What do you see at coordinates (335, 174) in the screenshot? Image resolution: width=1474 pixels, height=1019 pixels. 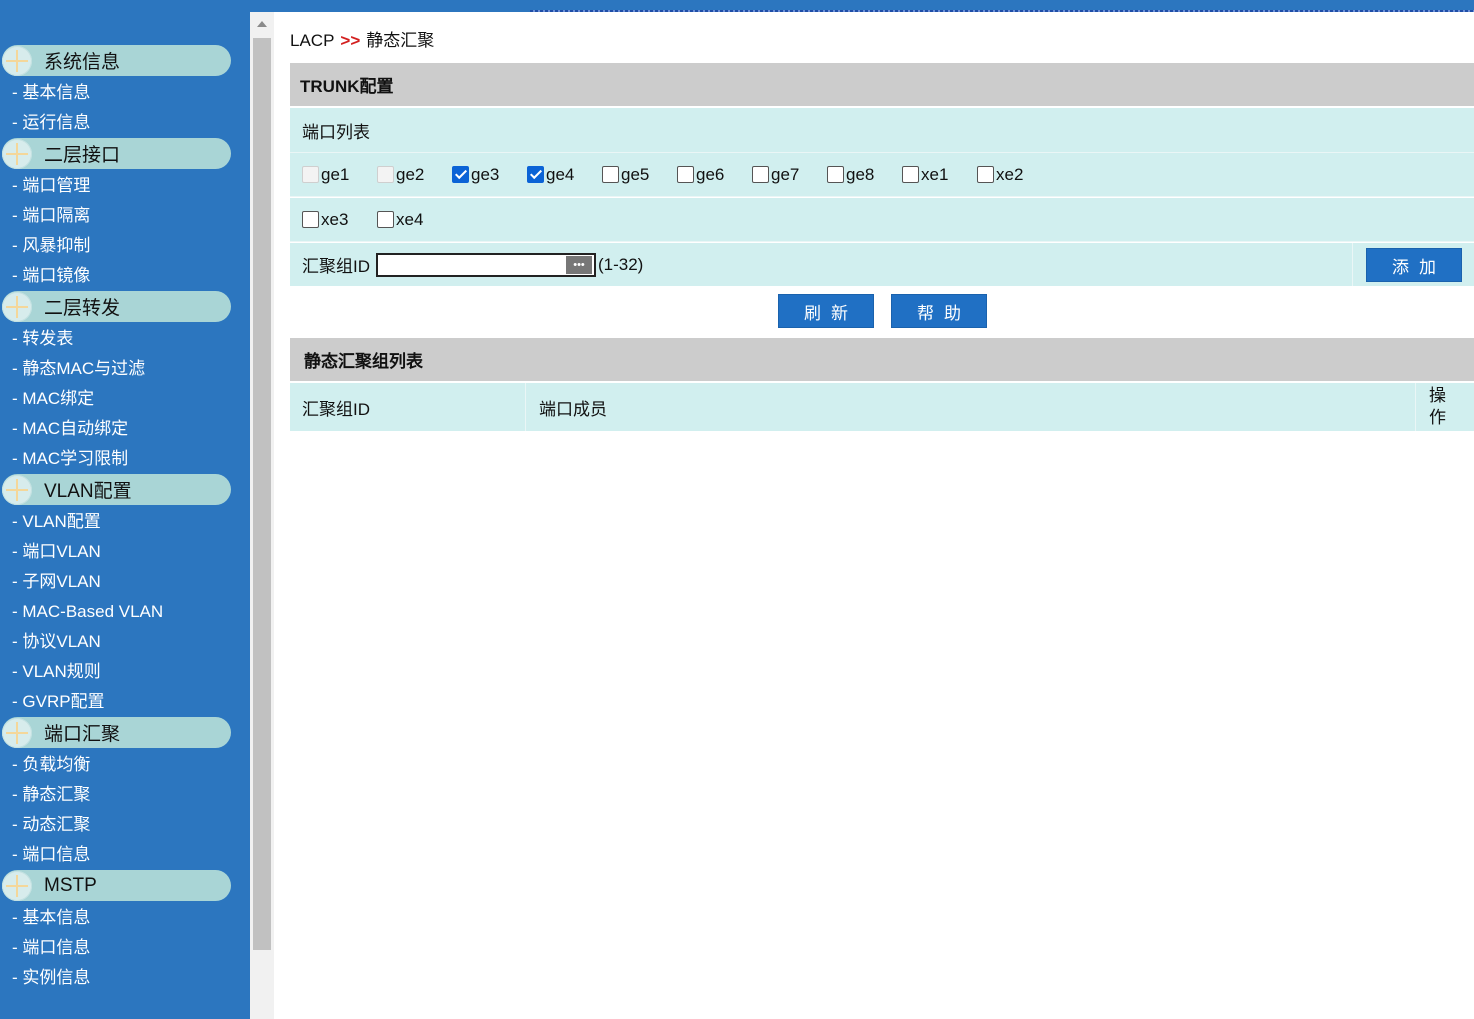 I see `port-label: ge1` at bounding box center [335, 174].